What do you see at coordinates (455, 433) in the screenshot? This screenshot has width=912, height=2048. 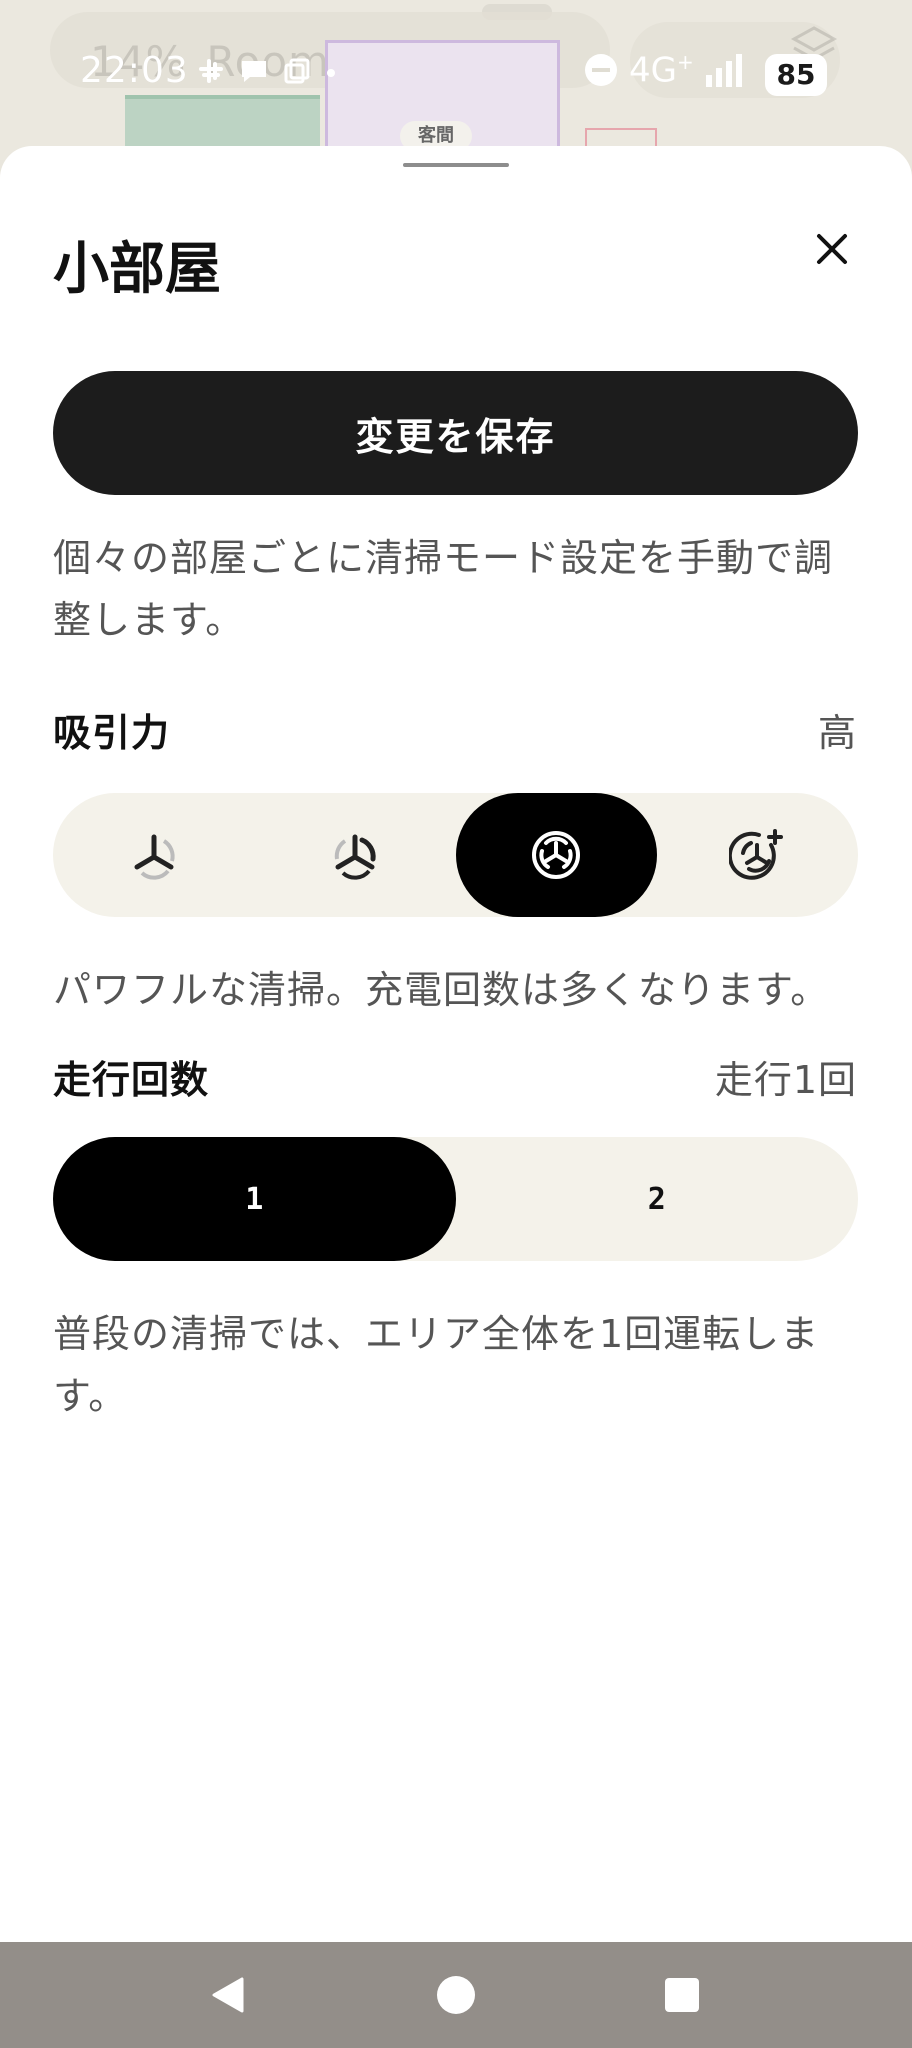 I see `save-button: 変更を保存` at bounding box center [455, 433].